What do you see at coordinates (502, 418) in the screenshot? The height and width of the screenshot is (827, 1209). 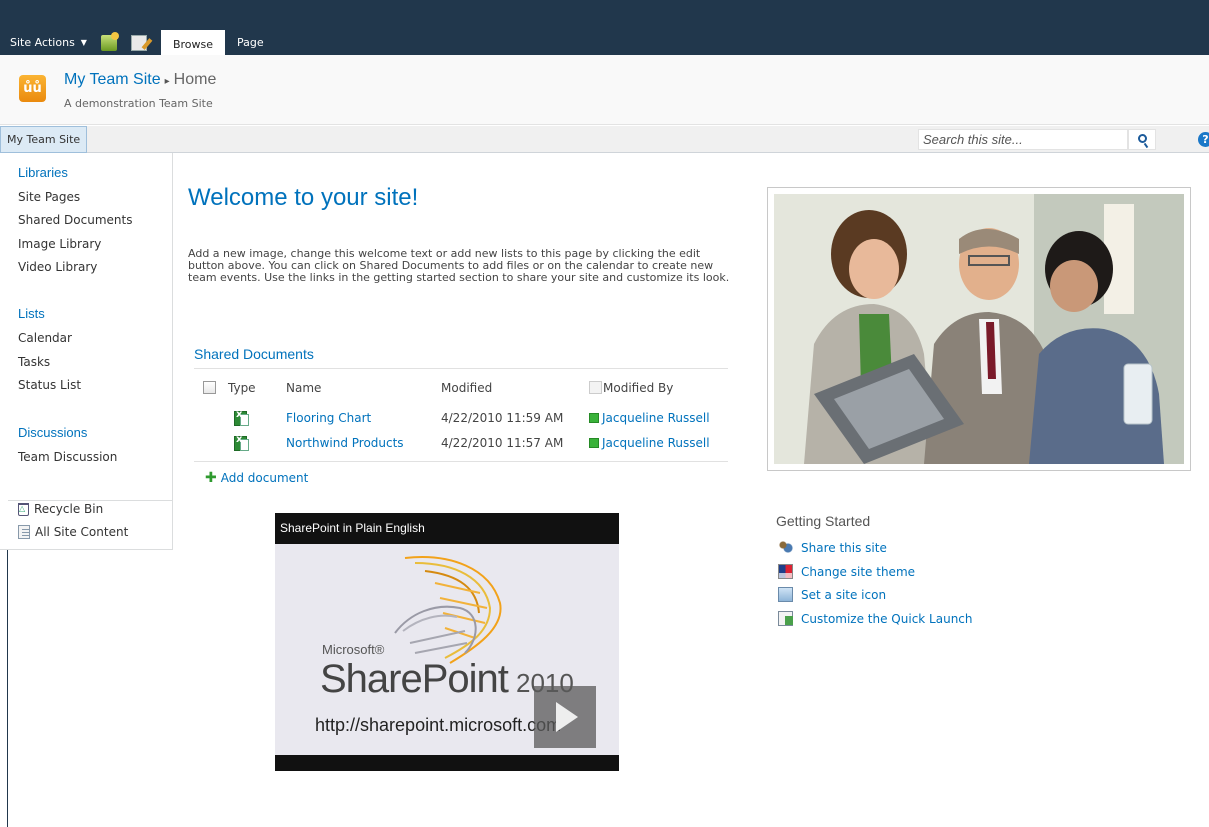 I see `document-modified: 4/22/2010 11:59 AM` at bounding box center [502, 418].